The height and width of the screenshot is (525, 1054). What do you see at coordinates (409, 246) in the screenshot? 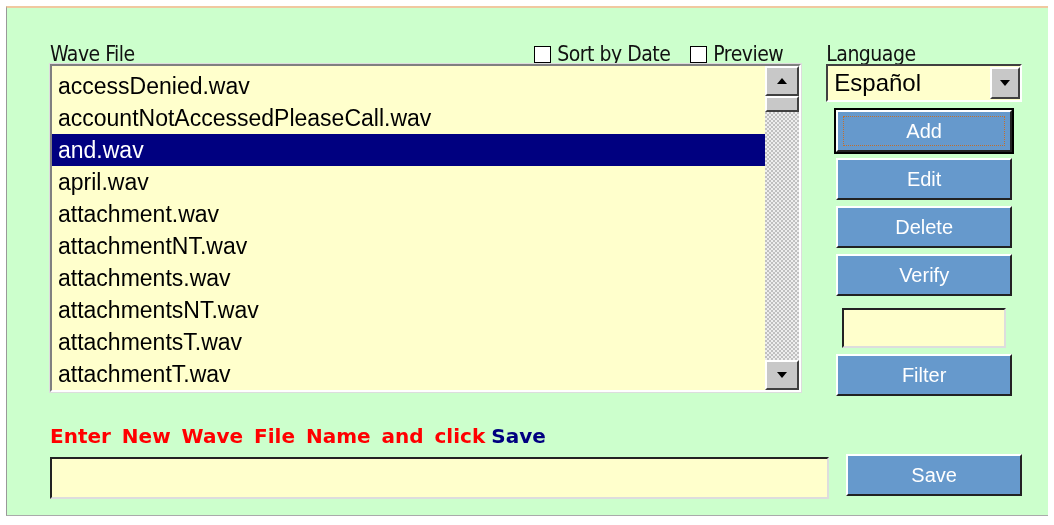
I see `list-item: attachmentNT.wav` at bounding box center [409, 246].